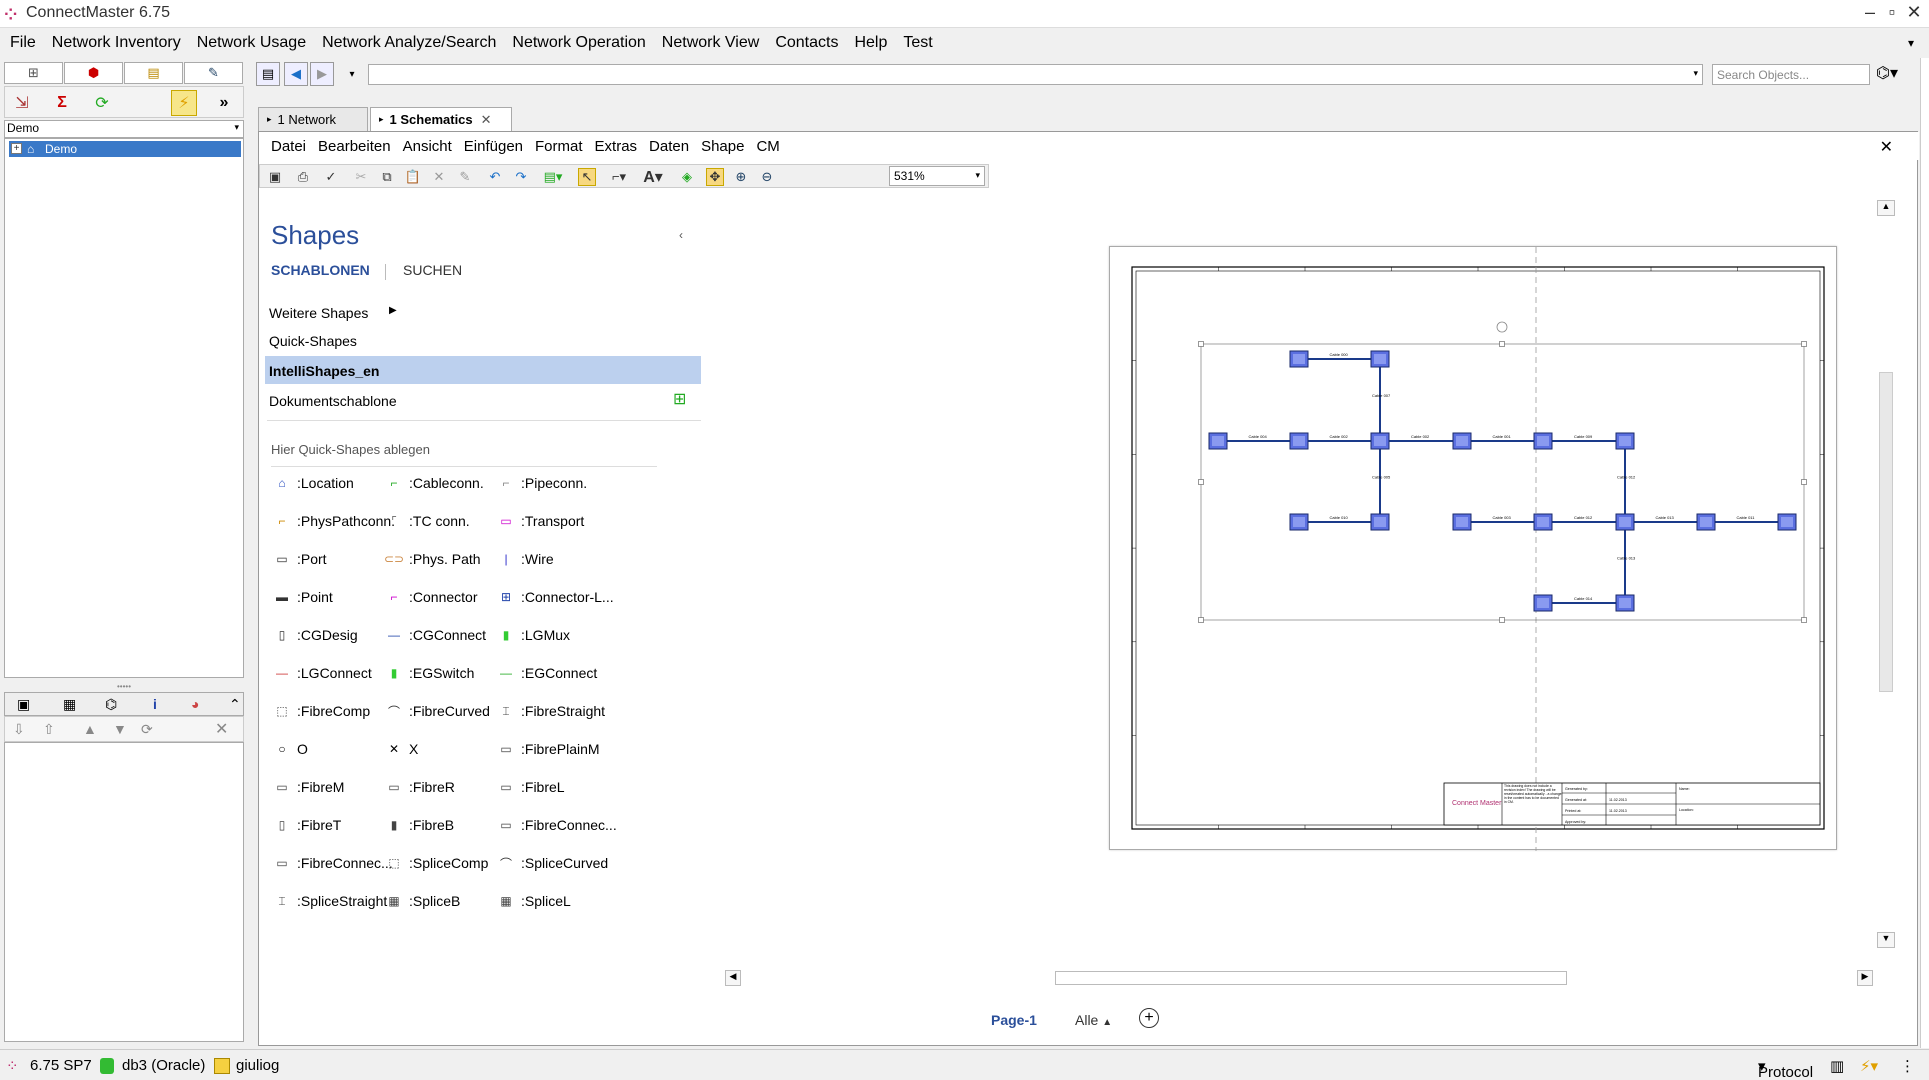  What do you see at coordinates (767, 146) in the screenshot?
I see `vmenu-cm: CM` at bounding box center [767, 146].